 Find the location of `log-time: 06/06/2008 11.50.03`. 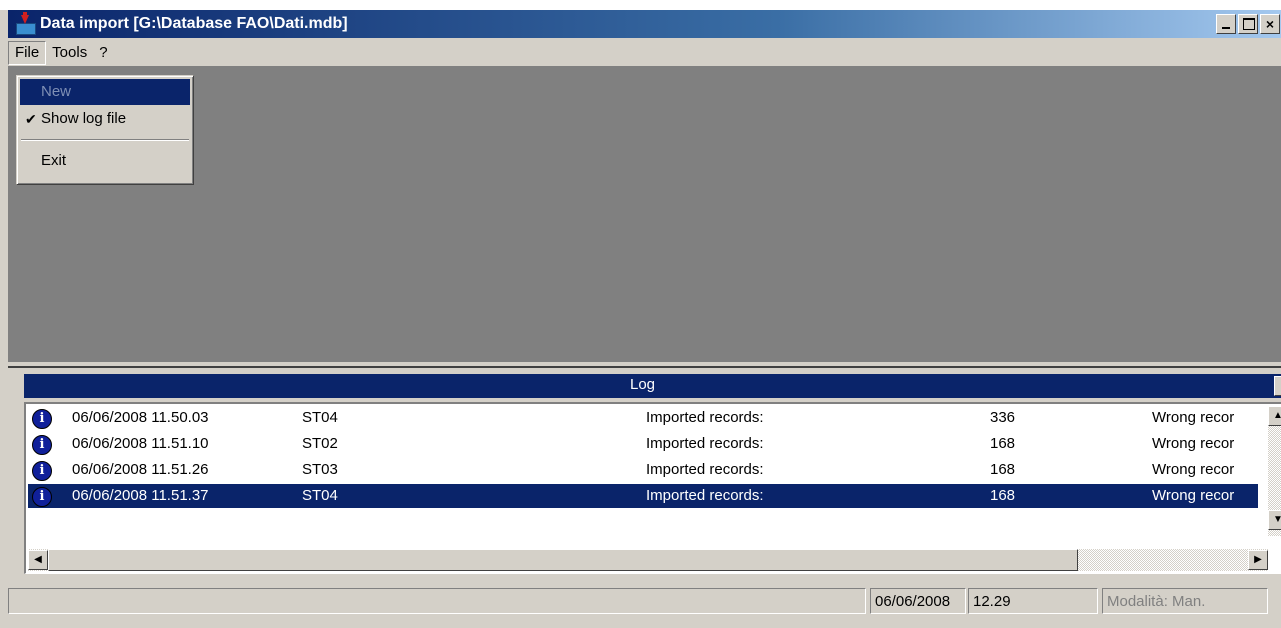

log-time: 06/06/2008 11.50.03 is located at coordinates (140, 417).